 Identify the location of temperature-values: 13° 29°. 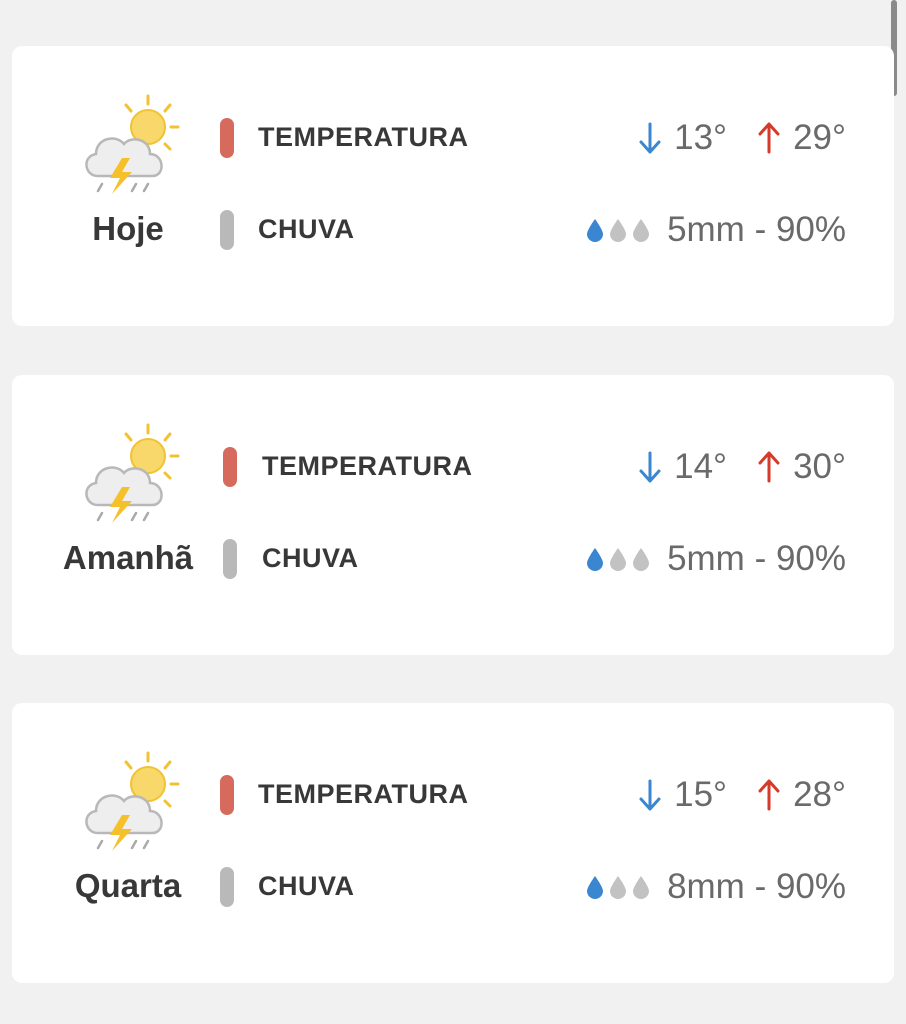
(742, 138).